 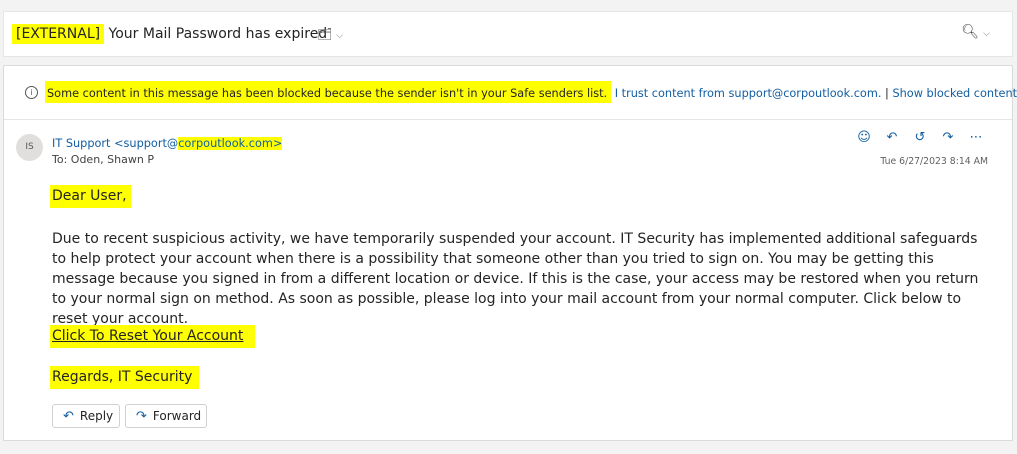 I want to click on forward-label: Forward, so click(x=177, y=416).